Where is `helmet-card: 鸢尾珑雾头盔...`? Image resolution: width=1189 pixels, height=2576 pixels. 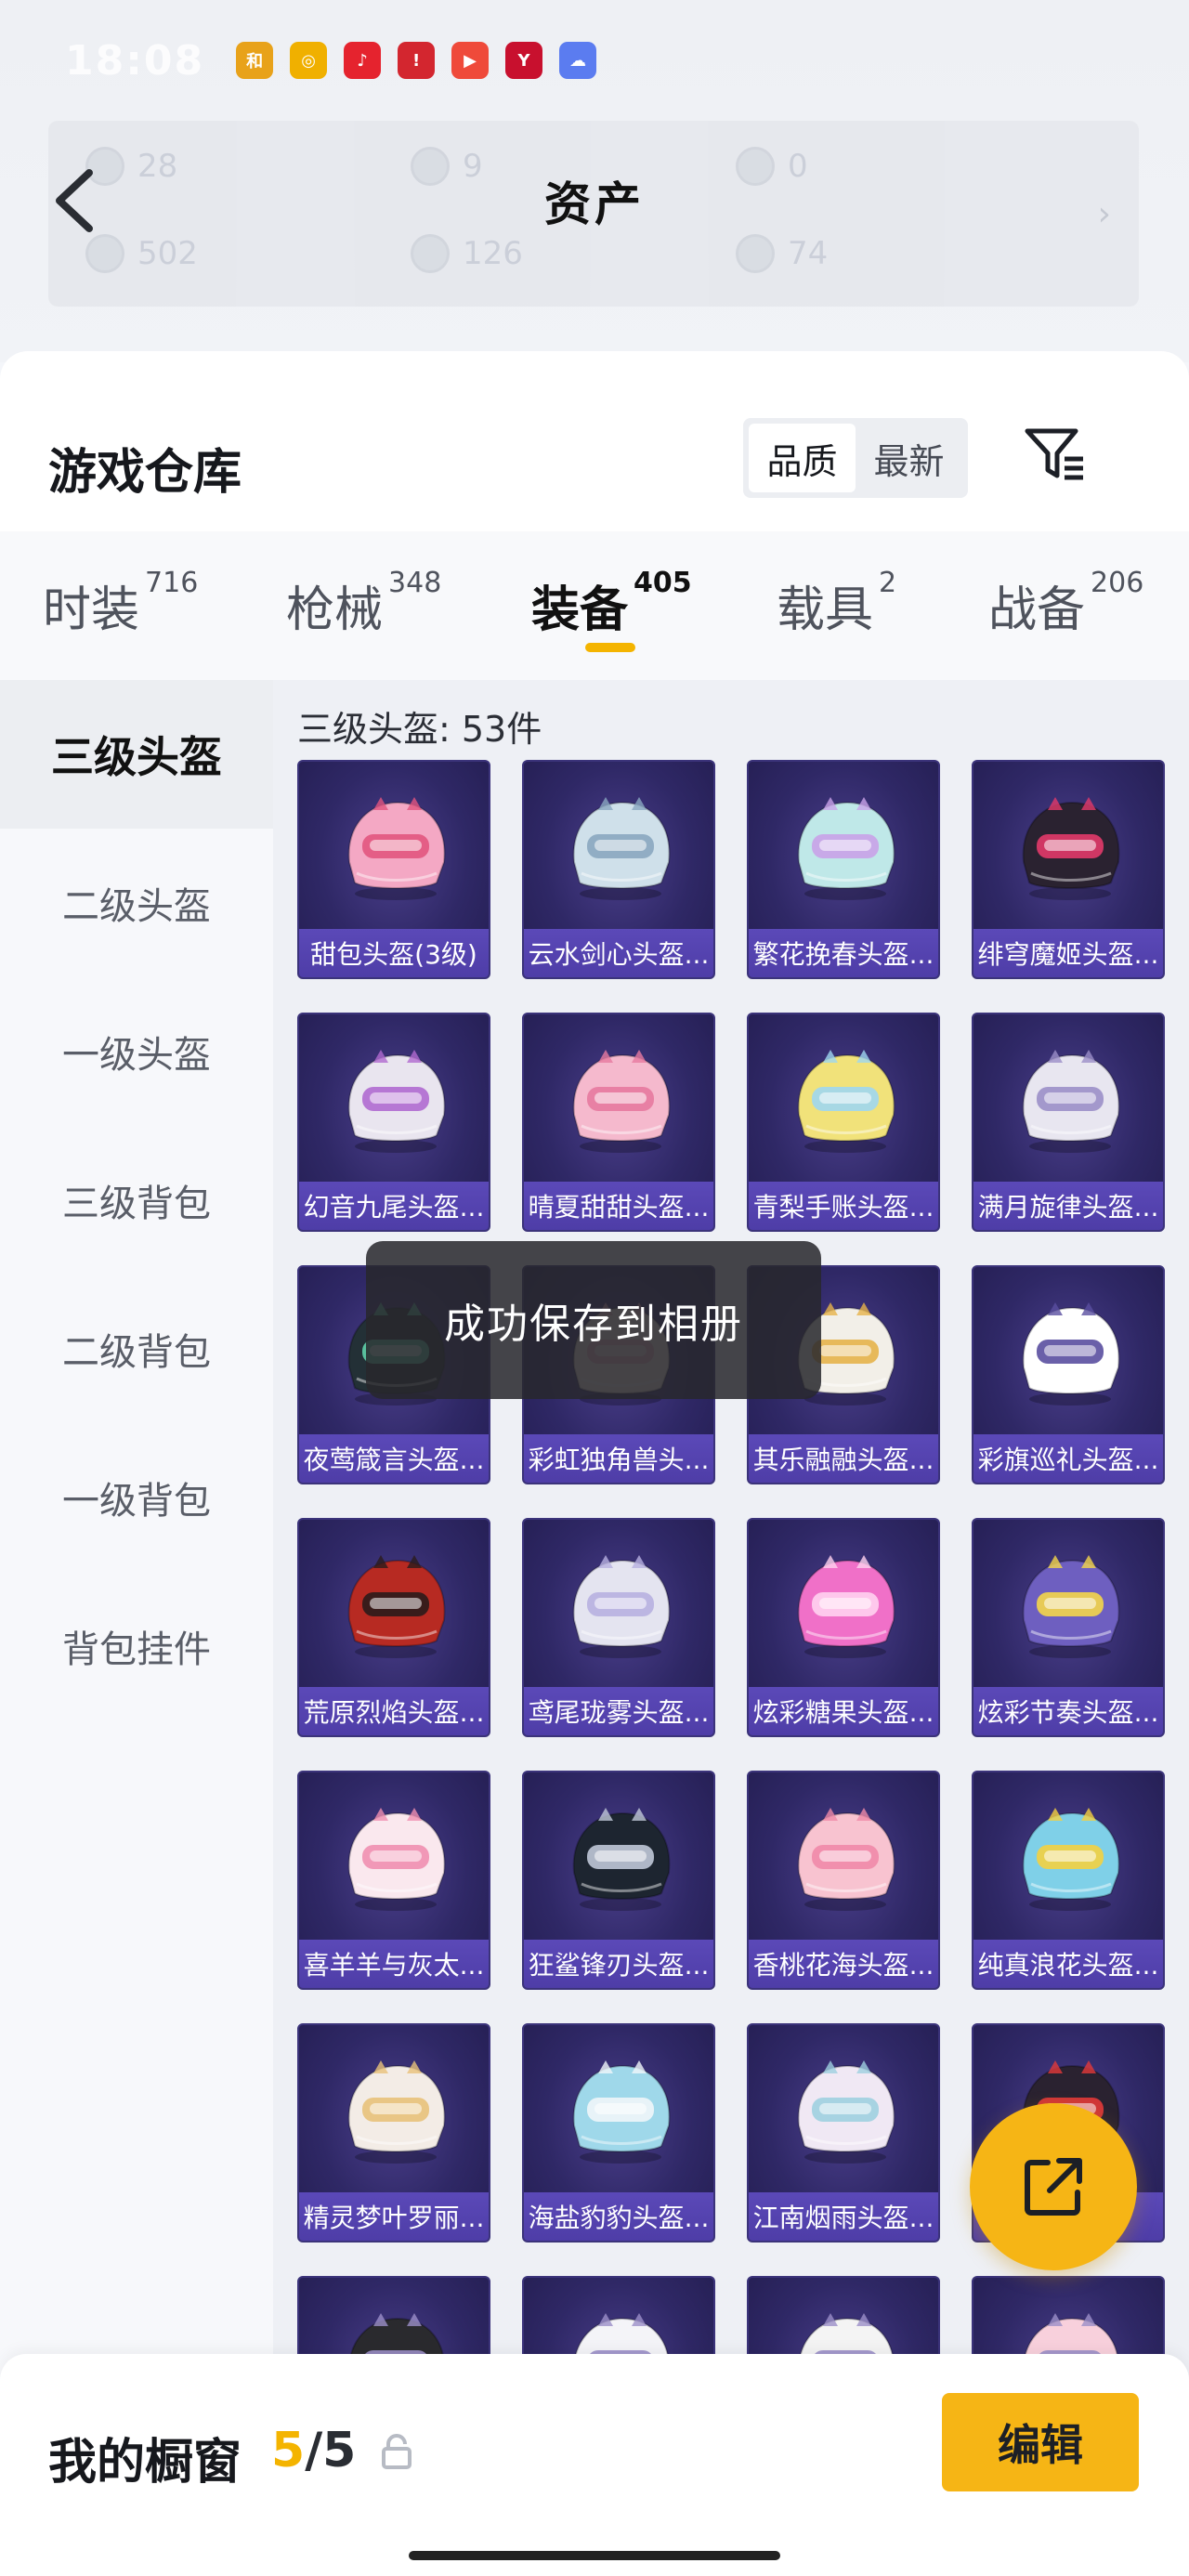 helmet-card: 鸢尾珑雾头盔... is located at coordinates (618, 1627).